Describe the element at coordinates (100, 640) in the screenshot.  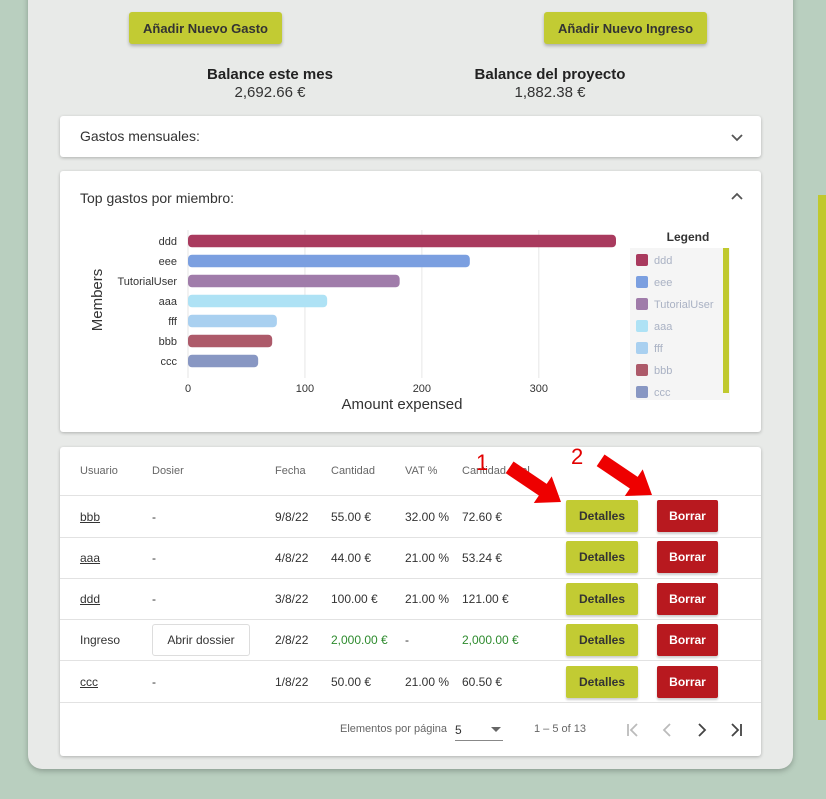
I see `row-type: Ingreso` at that location.